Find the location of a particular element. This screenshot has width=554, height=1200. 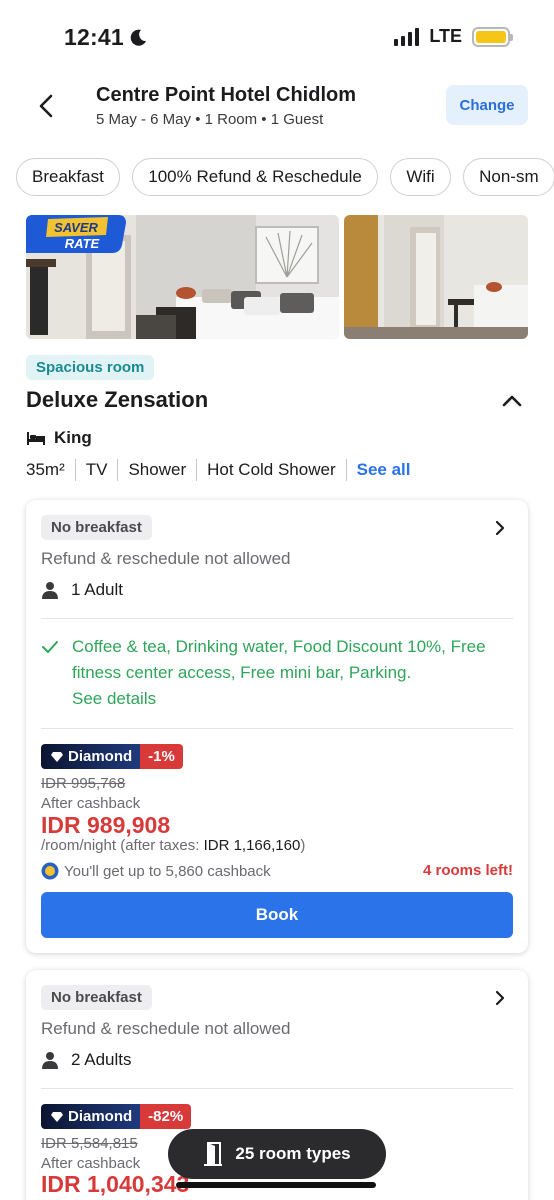

room-photo-secondary is located at coordinates (436, 277).